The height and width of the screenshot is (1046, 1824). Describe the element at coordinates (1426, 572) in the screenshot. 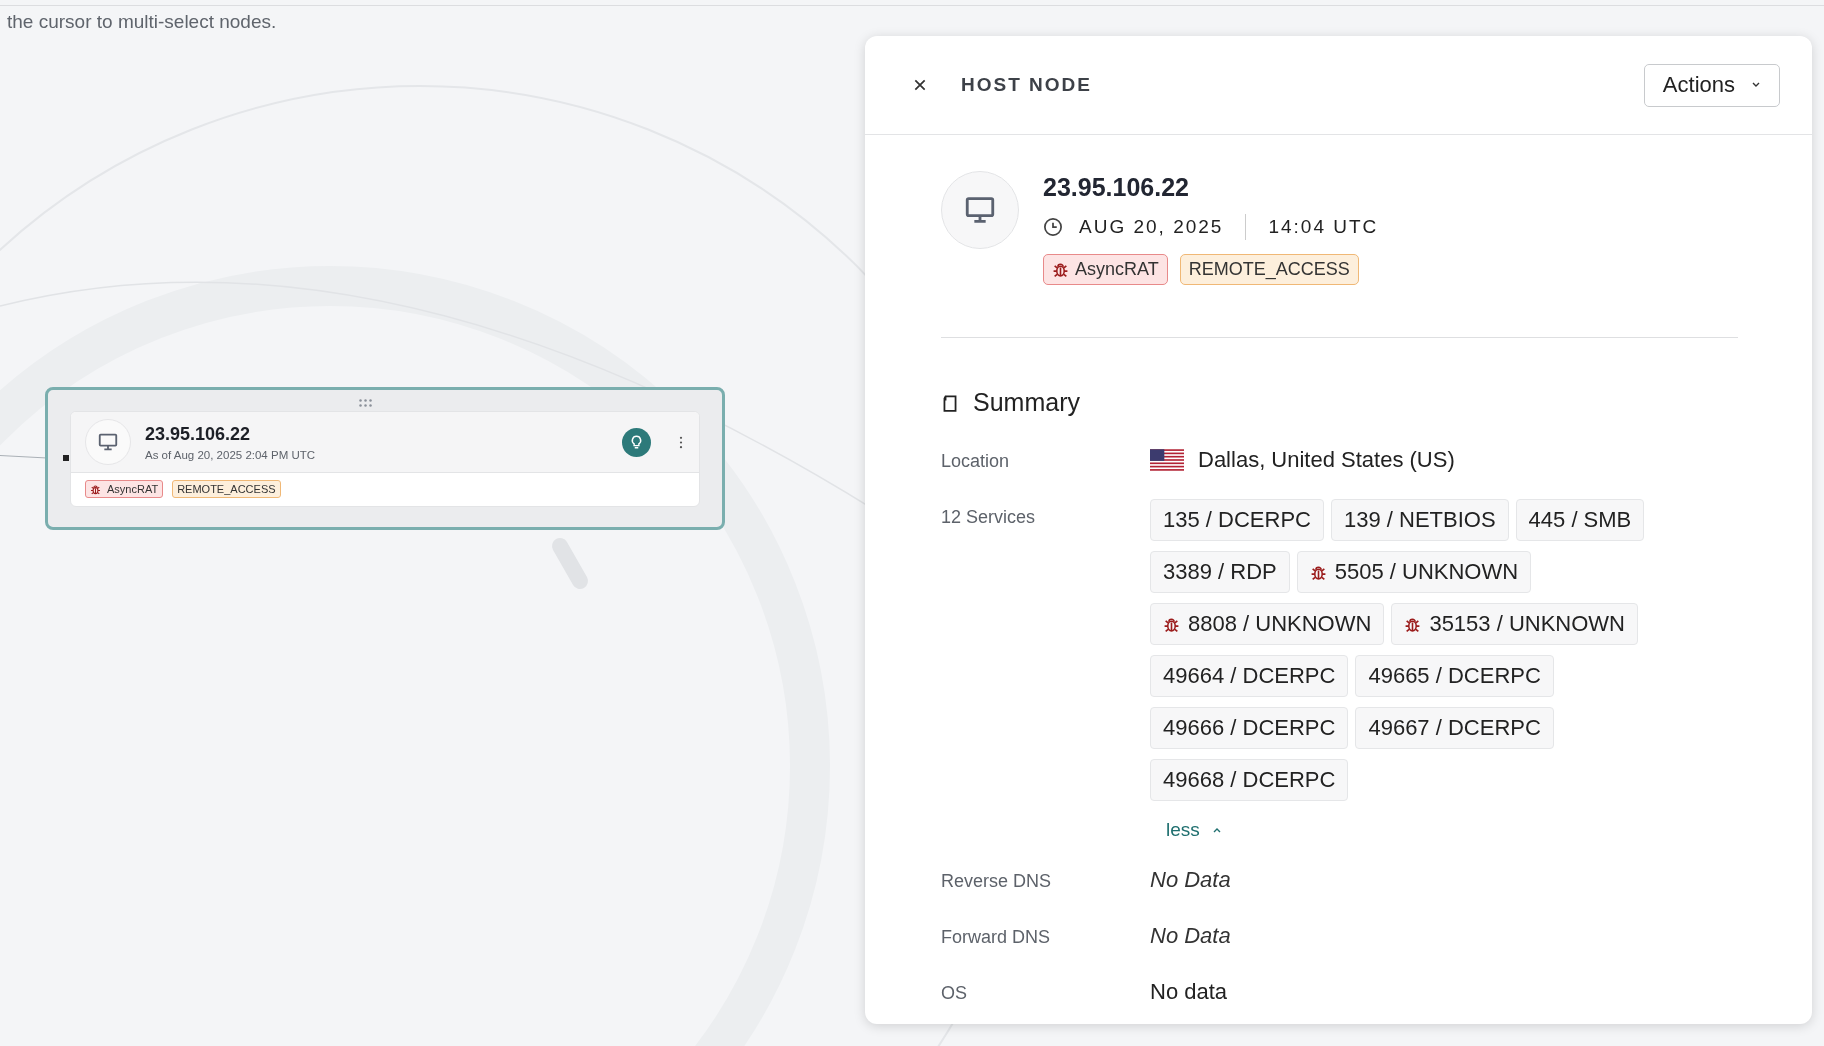

I see `service-label: 5505 / UNKNOWN` at that location.